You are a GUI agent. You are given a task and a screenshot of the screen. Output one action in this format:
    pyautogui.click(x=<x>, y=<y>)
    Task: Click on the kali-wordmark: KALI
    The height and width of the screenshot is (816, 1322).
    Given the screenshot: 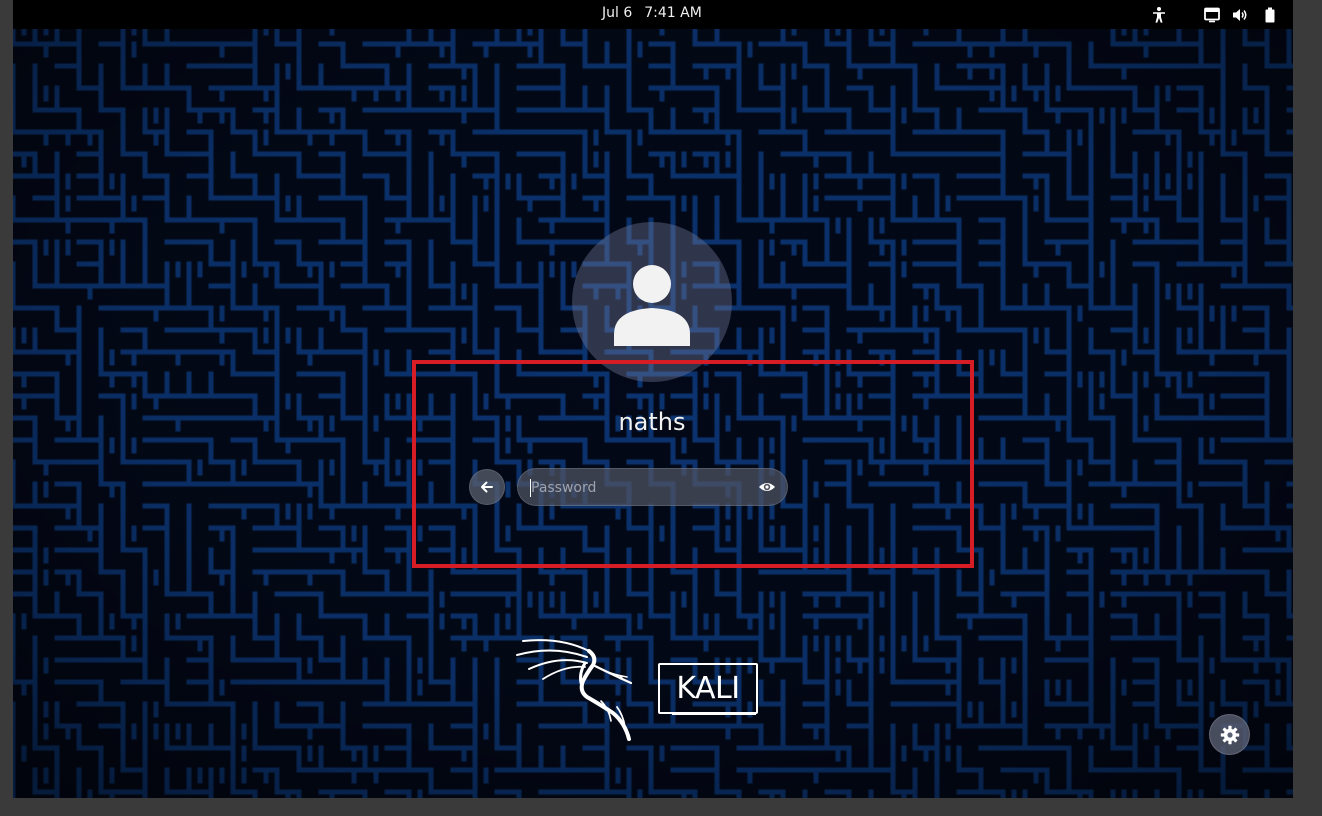 What is the action you would take?
    pyautogui.click(x=708, y=689)
    